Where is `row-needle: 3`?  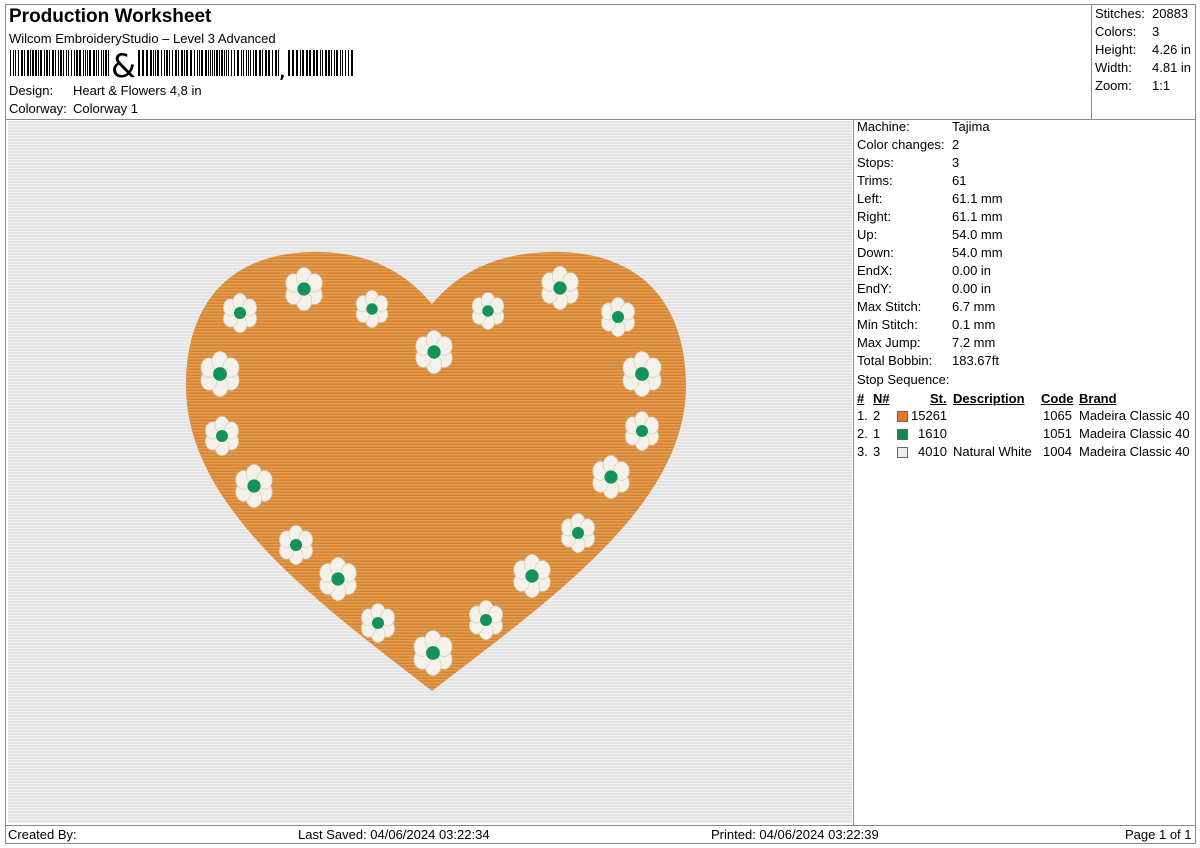 row-needle: 3 is located at coordinates (877, 451).